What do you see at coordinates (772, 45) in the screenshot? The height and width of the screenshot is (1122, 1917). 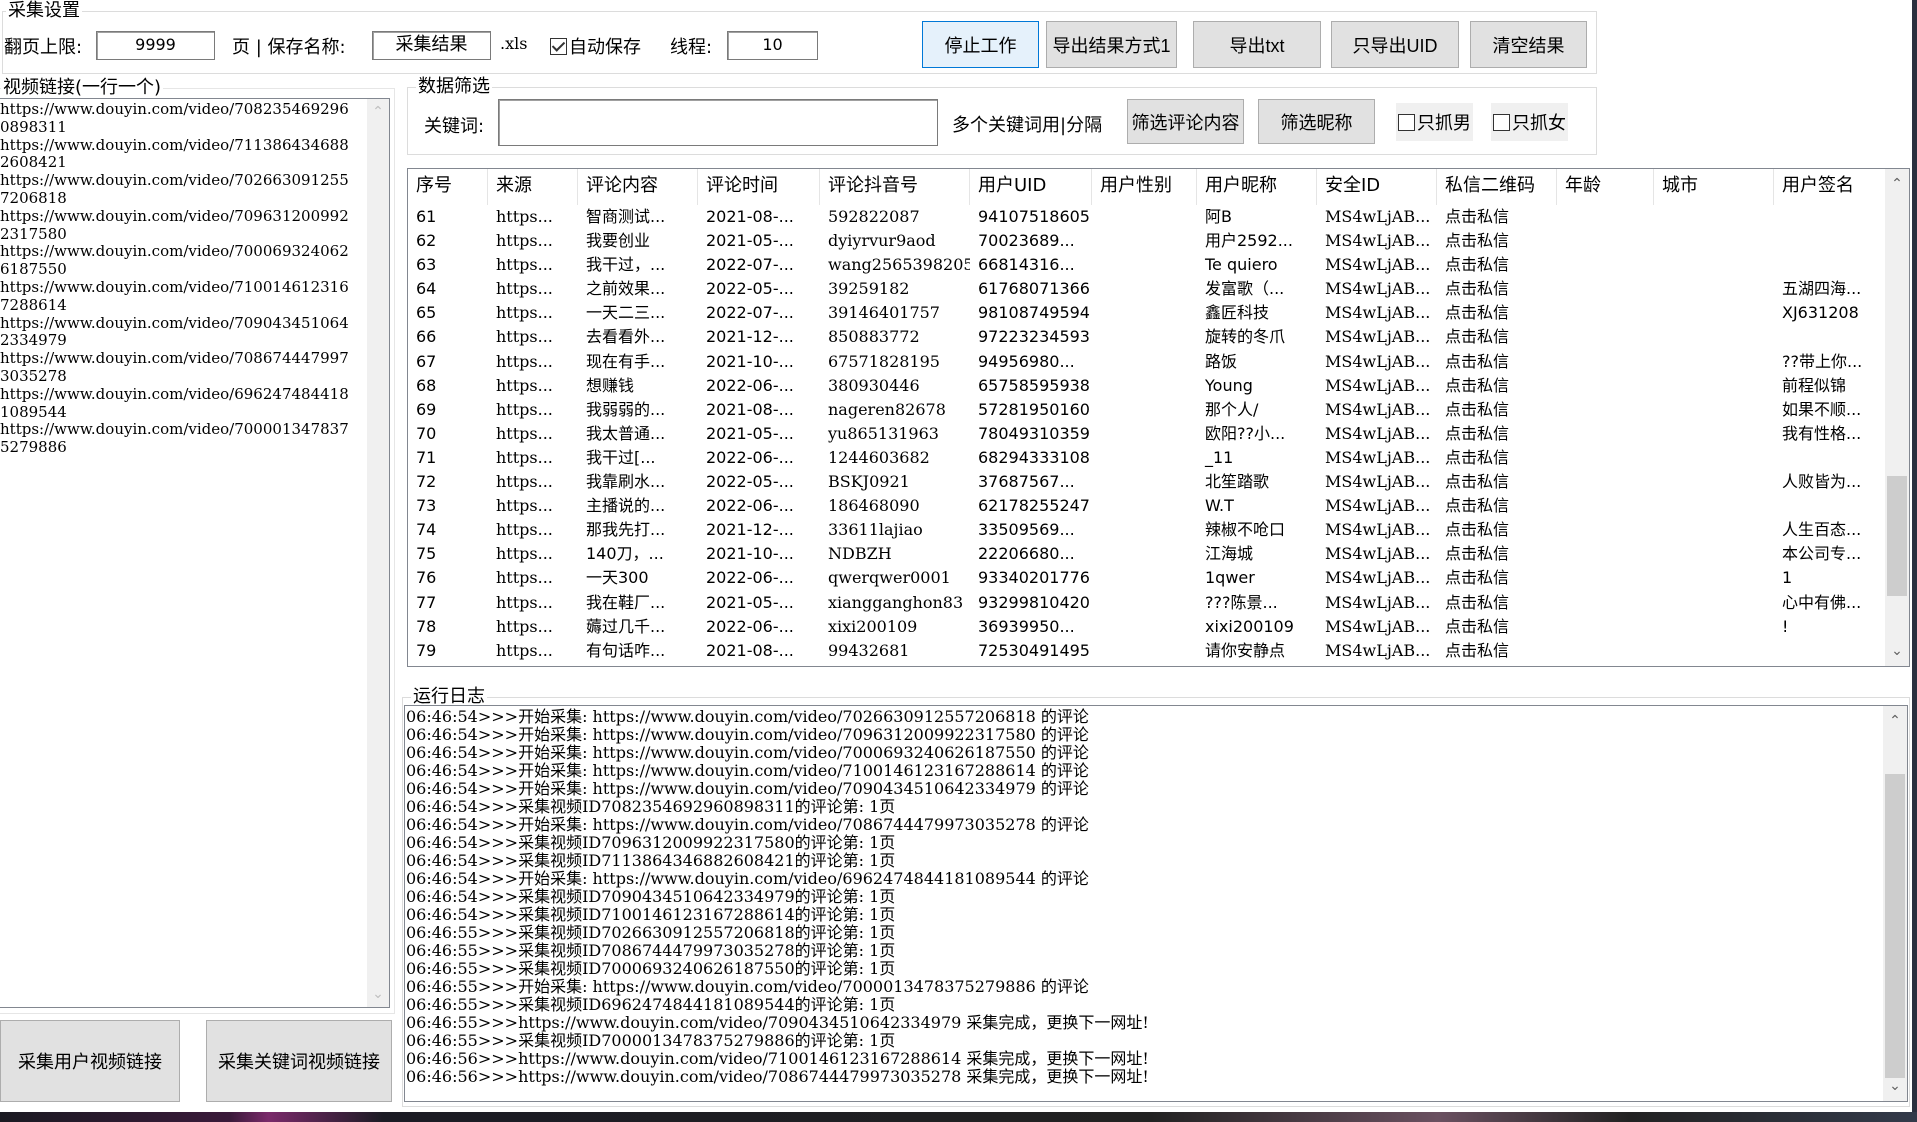 I see `threads-input: 10` at bounding box center [772, 45].